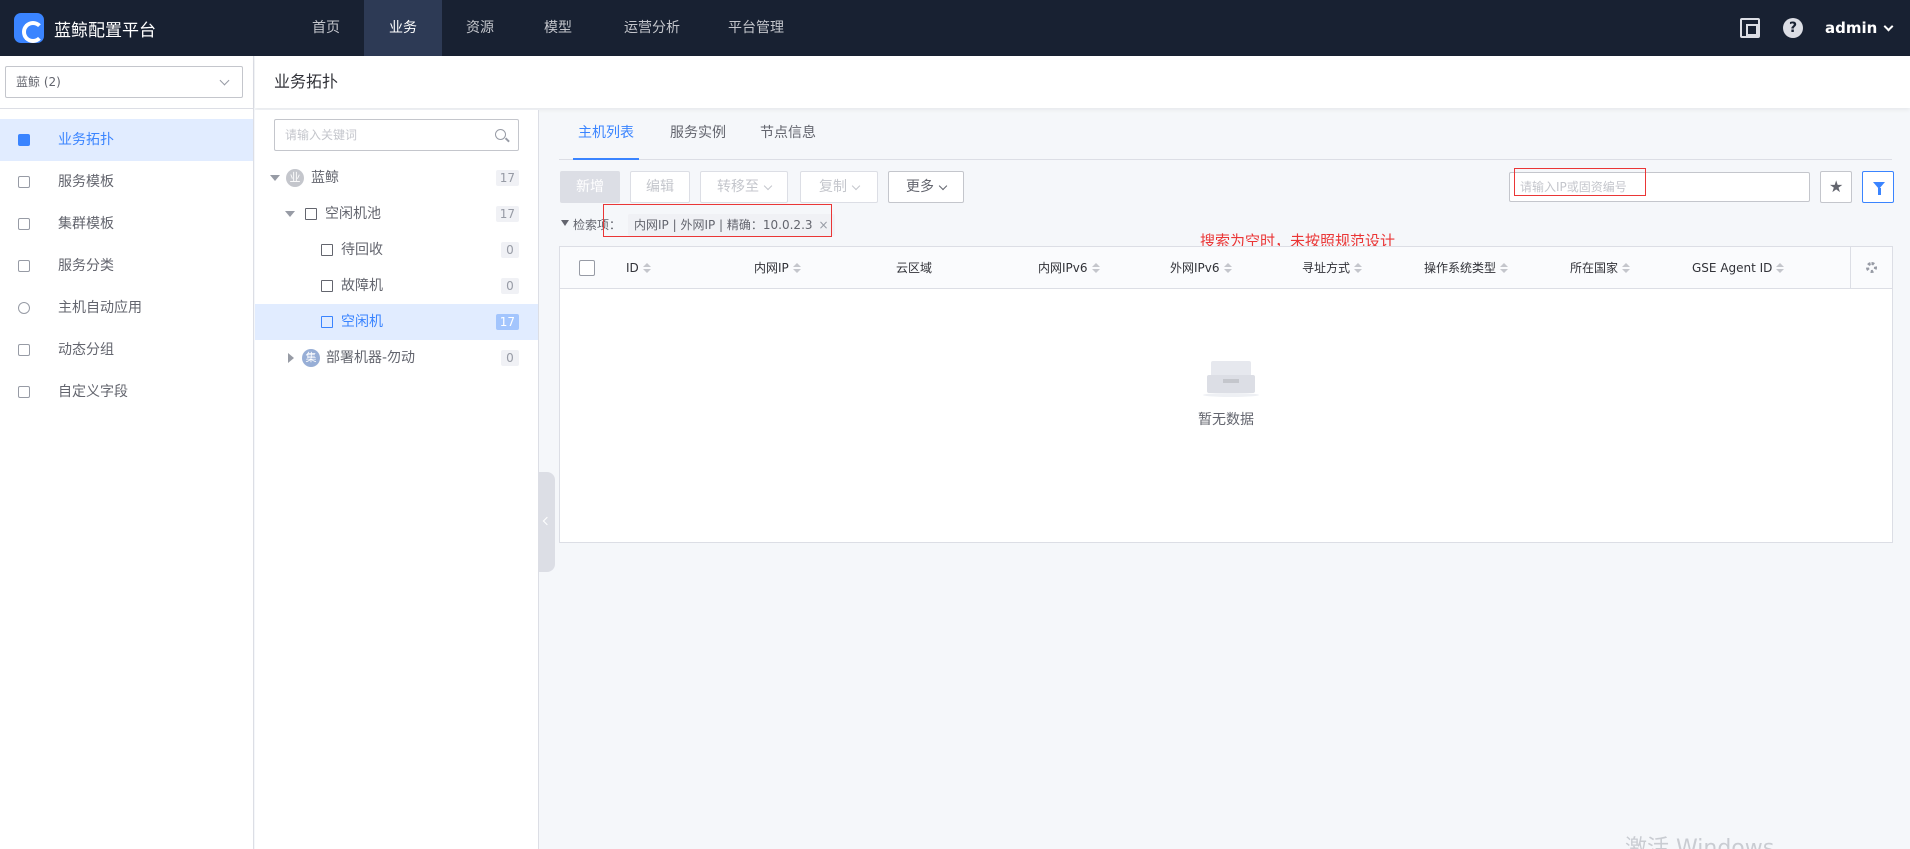  I want to click on collapse-tree-handle, so click(547, 522).